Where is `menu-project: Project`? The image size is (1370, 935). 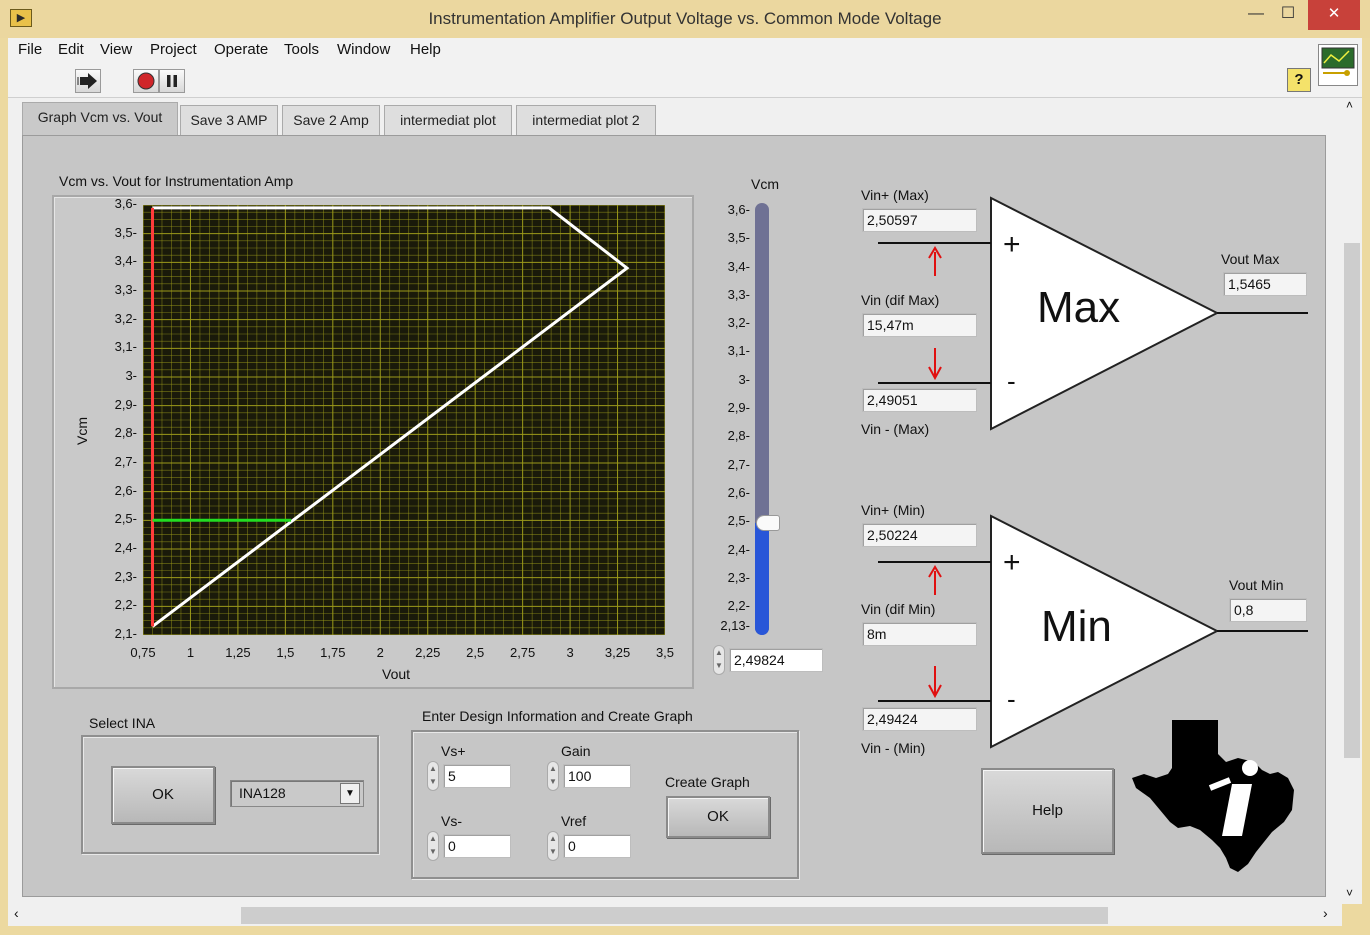 menu-project: Project is located at coordinates (173, 49).